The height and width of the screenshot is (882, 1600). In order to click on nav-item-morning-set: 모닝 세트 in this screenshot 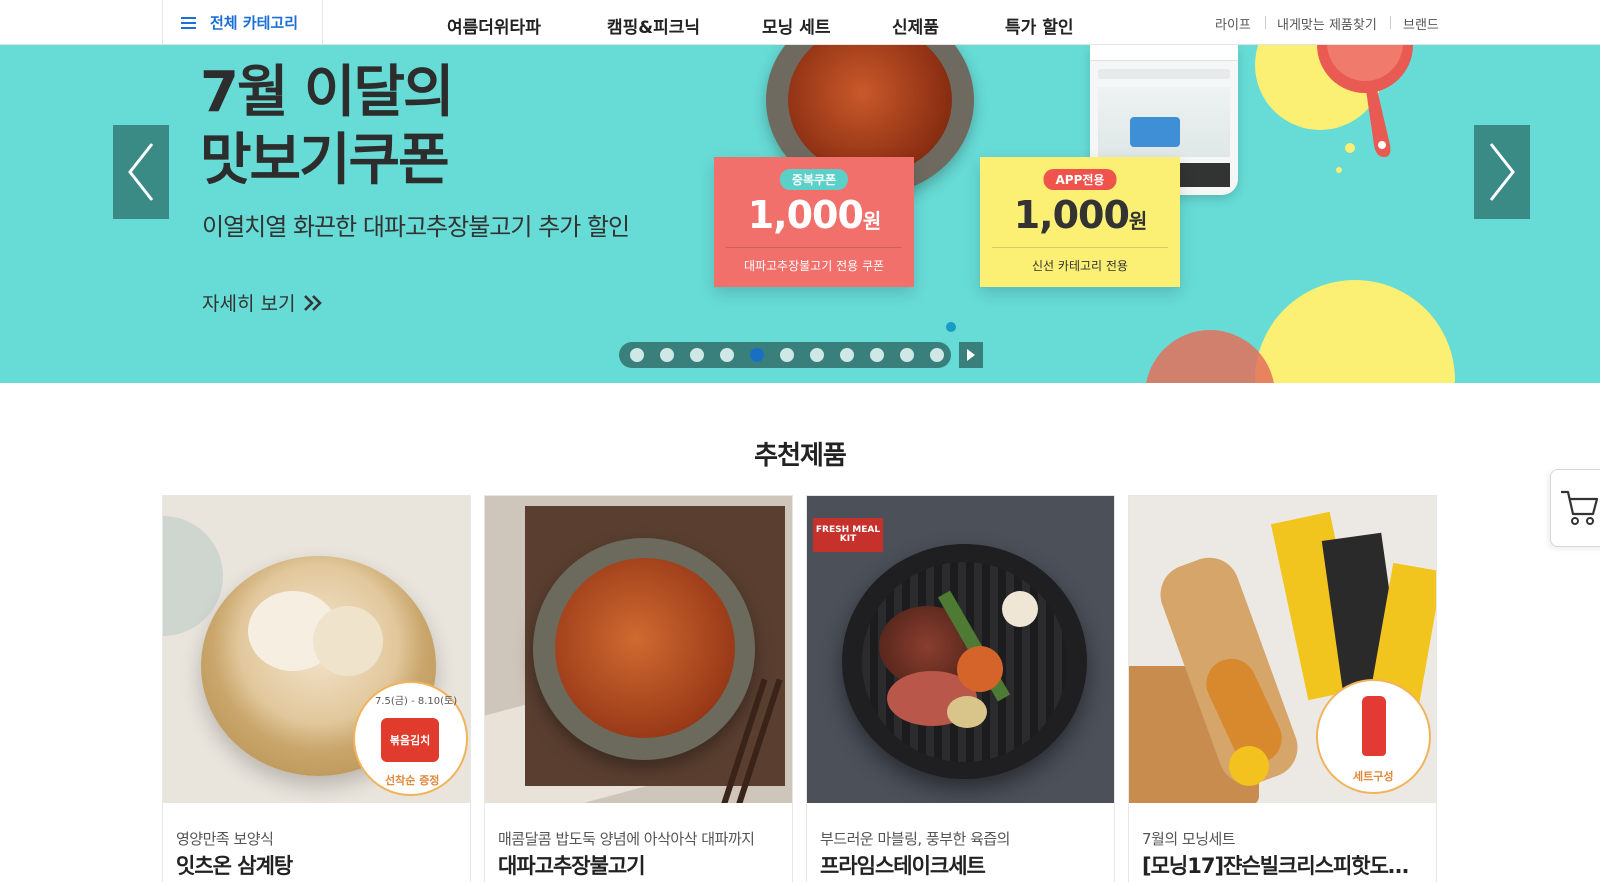, I will do `click(796, 25)`.